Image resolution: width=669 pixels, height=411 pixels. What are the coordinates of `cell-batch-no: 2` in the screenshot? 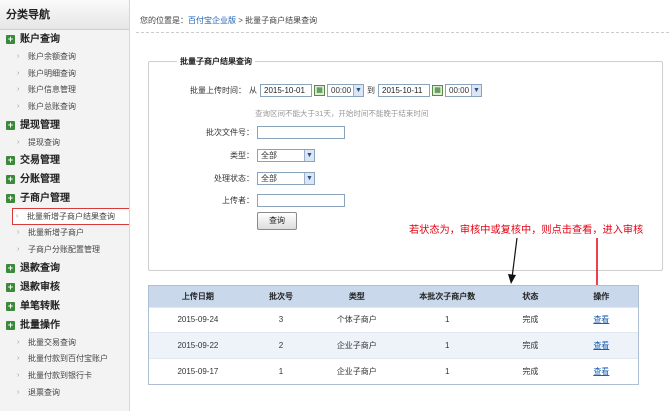 It's located at (281, 345).